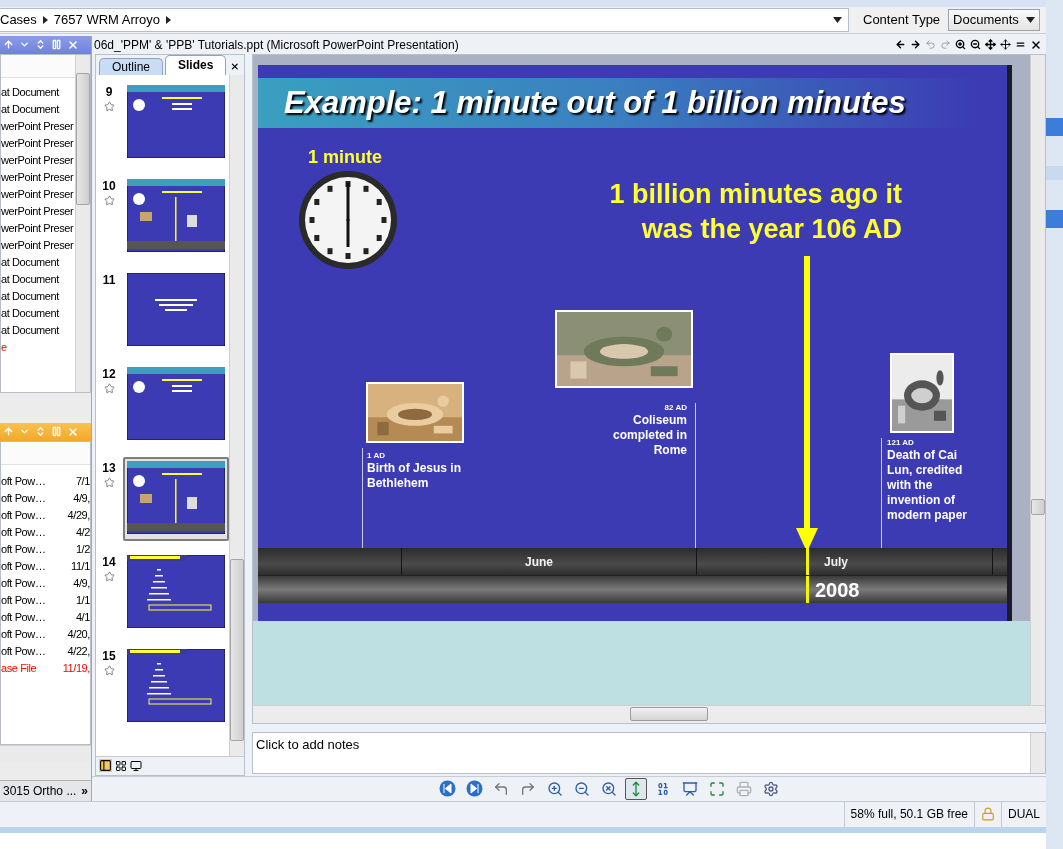 Image resolution: width=1063 pixels, height=849 pixels. What do you see at coordinates (837, 590) in the screenshot?
I see `year-label: 2008` at bounding box center [837, 590].